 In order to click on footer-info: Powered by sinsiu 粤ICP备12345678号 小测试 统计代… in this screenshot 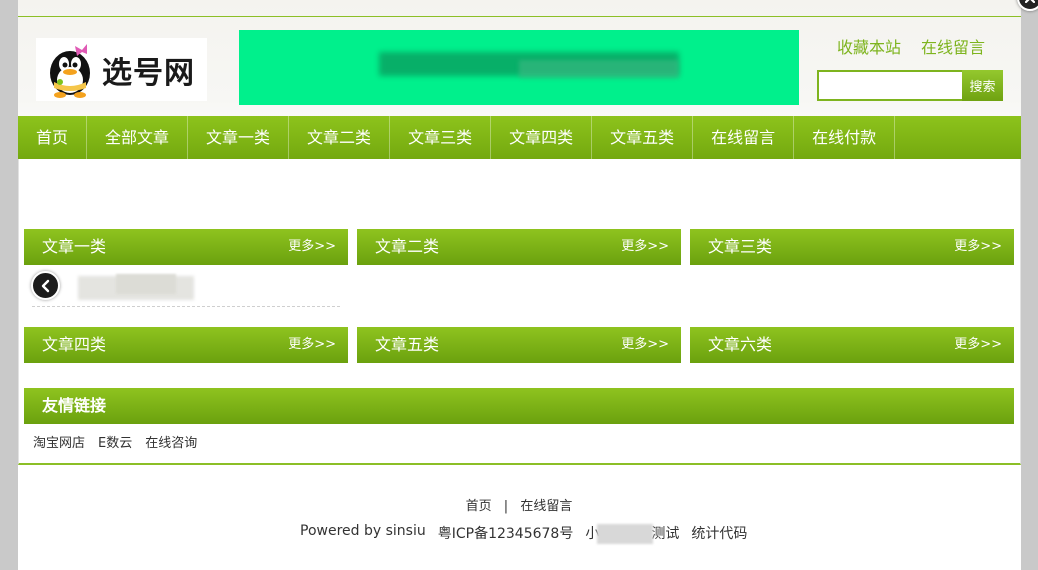, I will do `click(523, 533)`.